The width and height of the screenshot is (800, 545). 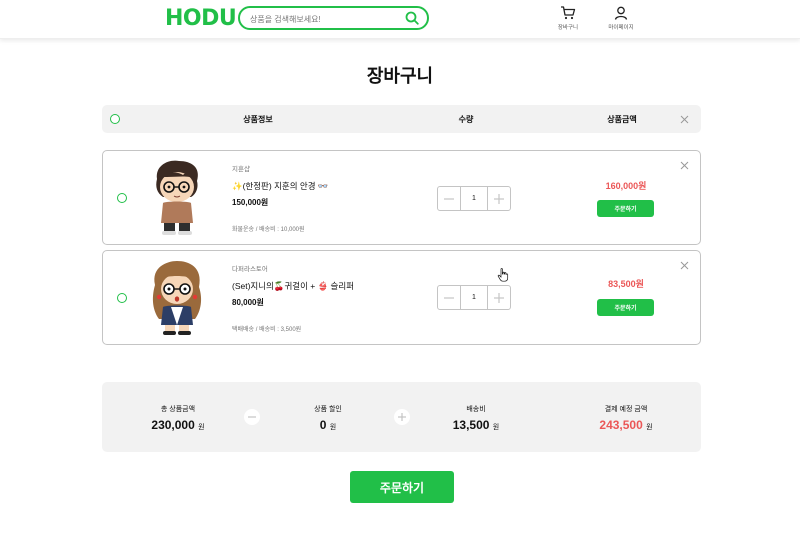 I want to click on item-total: 83,500원, so click(x=626, y=284).